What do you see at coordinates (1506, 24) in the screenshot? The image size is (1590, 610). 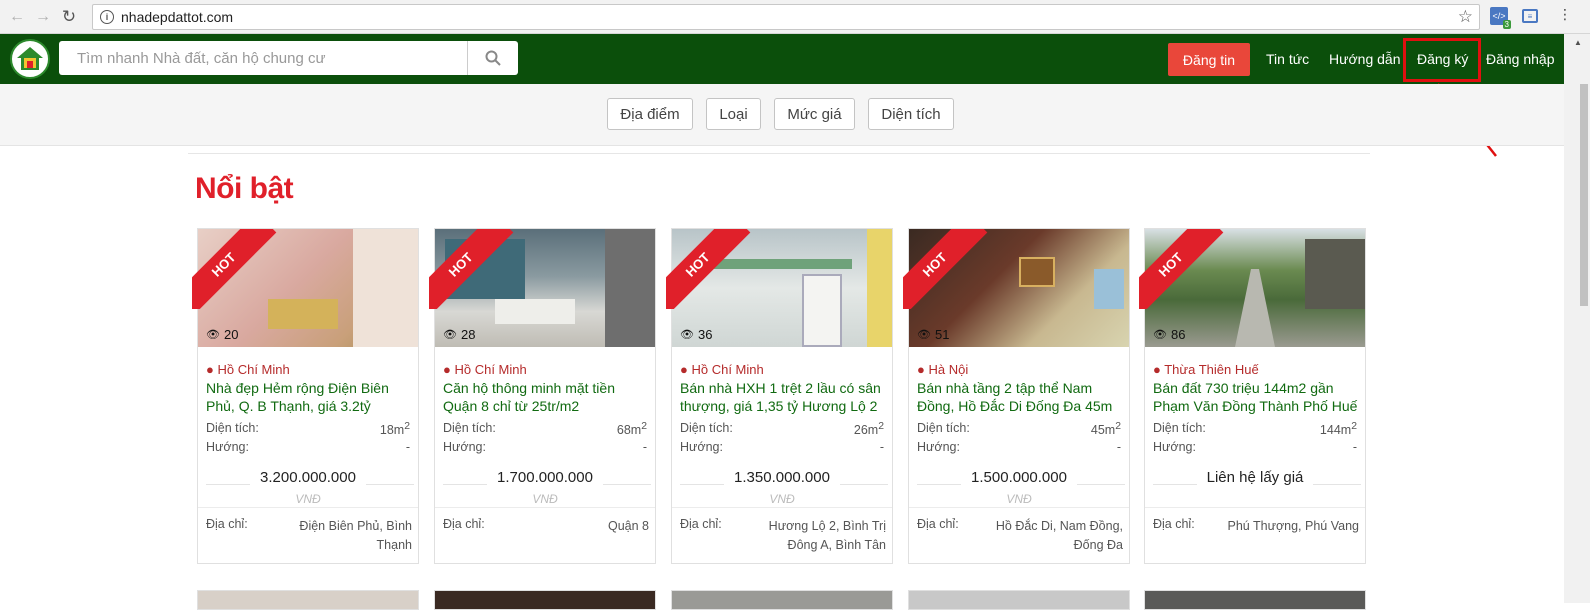 I see `extension-badge: 3` at bounding box center [1506, 24].